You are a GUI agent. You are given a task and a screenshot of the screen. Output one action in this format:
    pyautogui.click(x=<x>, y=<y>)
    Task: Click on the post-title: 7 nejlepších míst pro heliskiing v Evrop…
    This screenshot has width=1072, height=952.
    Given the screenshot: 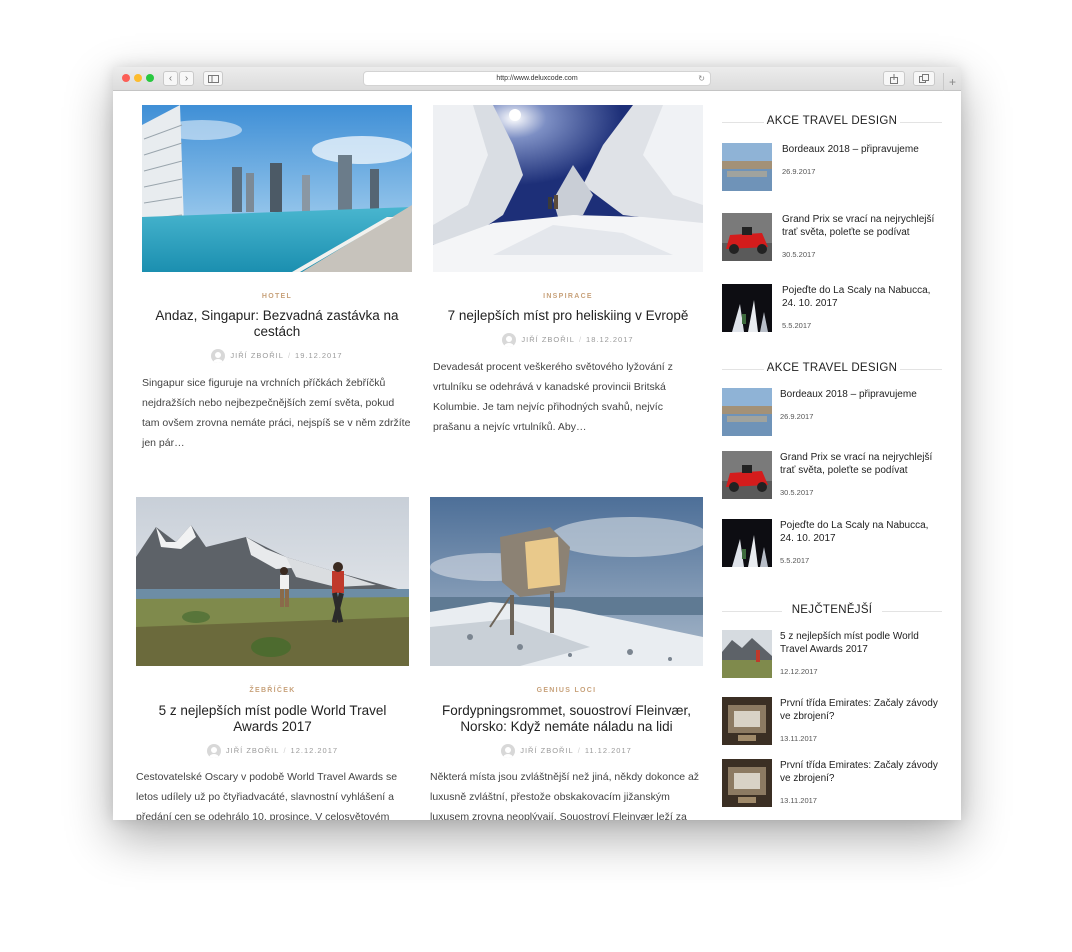 What is the action you would take?
    pyautogui.click(x=568, y=316)
    